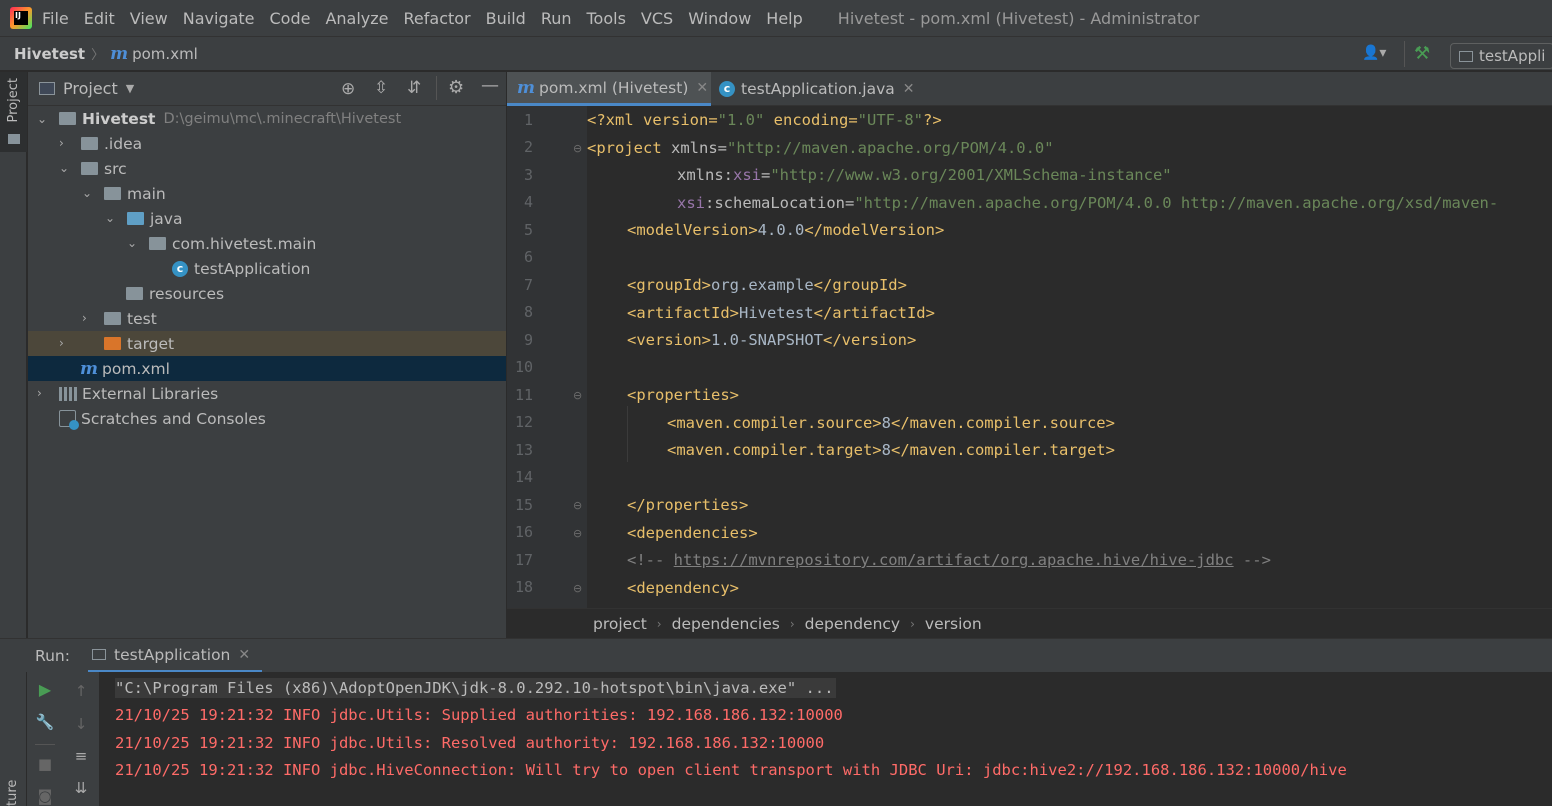  What do you see at coordinates (99, 18) in the screenshot?
I see `menu-edit: Edit` at bounding box center [99, 18].